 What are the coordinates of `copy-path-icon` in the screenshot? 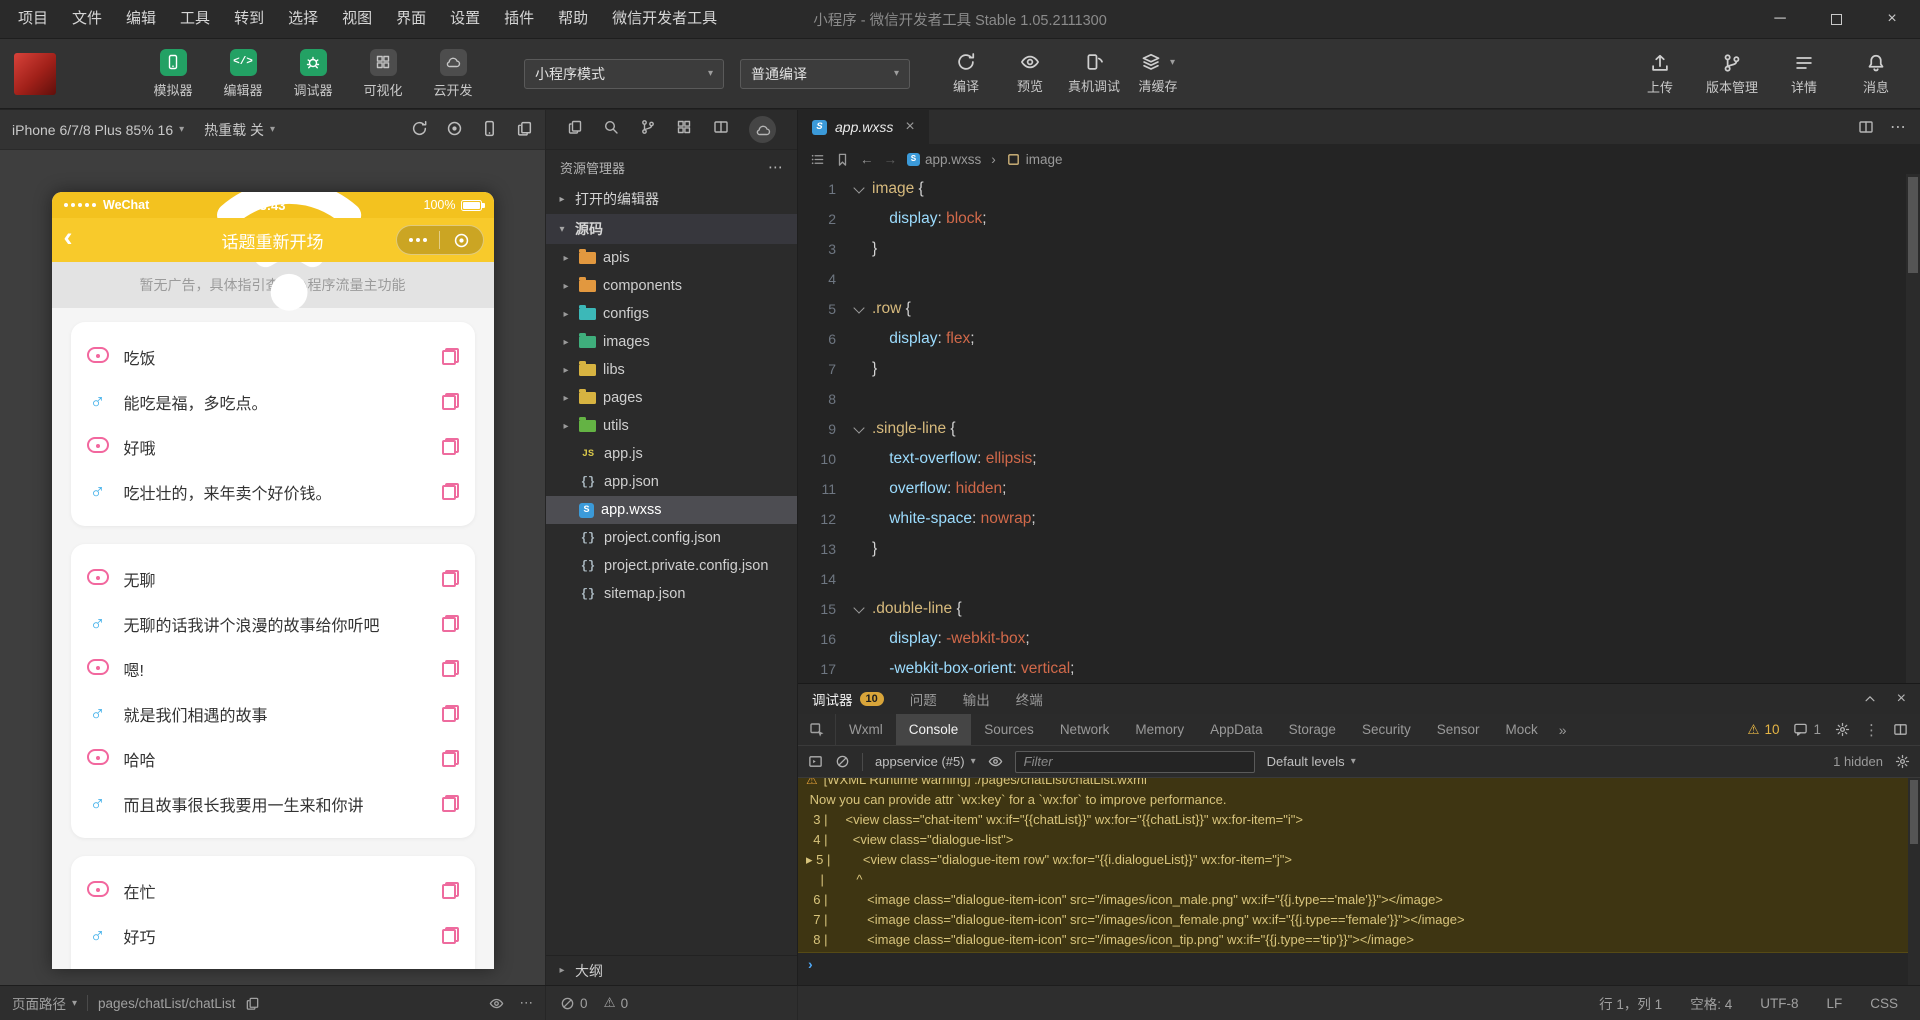 It's located at (252, 1003).